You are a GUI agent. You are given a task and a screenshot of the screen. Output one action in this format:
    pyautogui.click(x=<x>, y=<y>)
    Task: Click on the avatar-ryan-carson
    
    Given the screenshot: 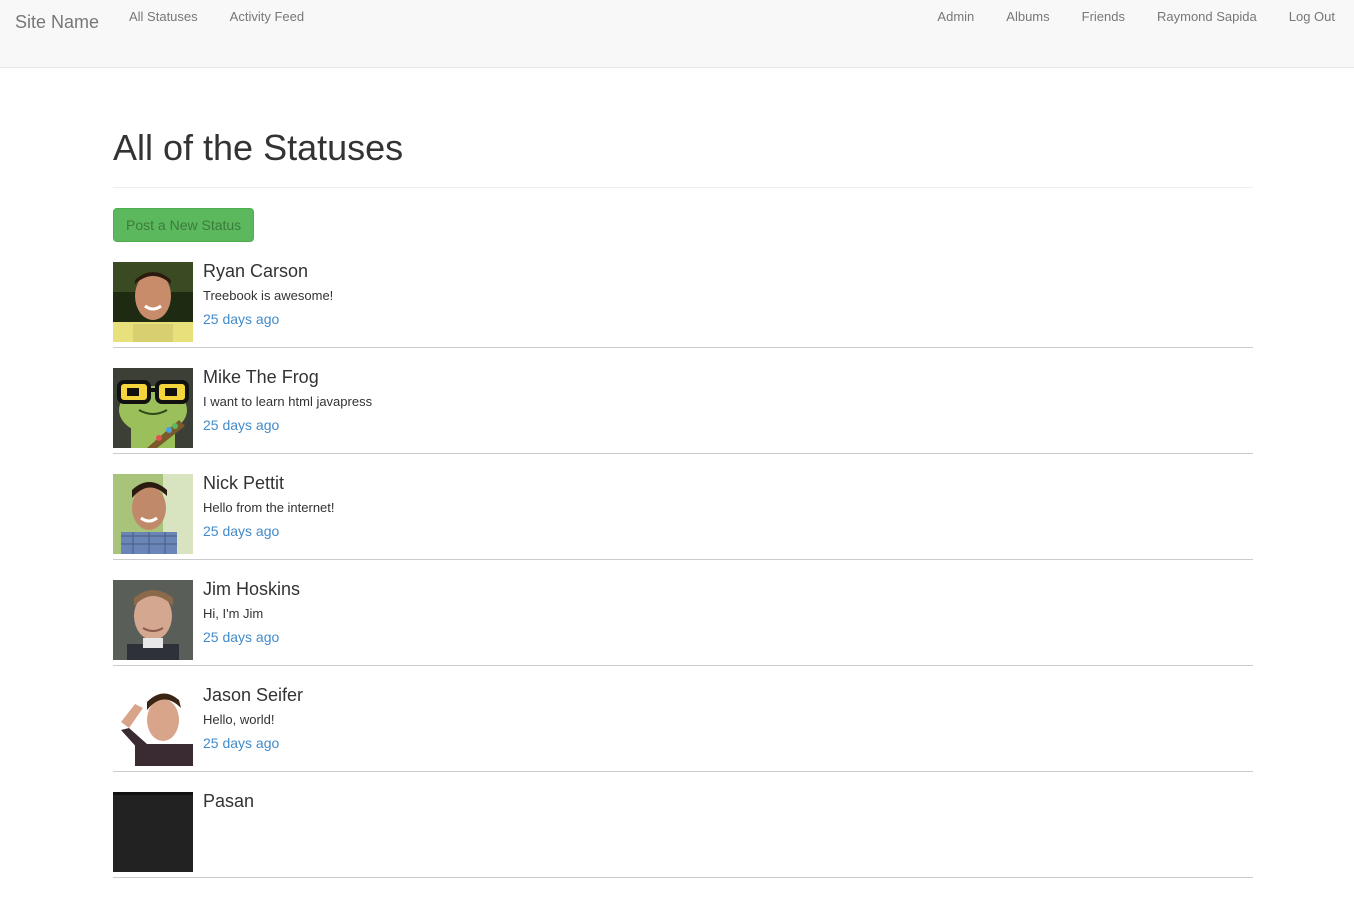 What is the action you would take?
    pyautogui.click(x=153, y=302)
    